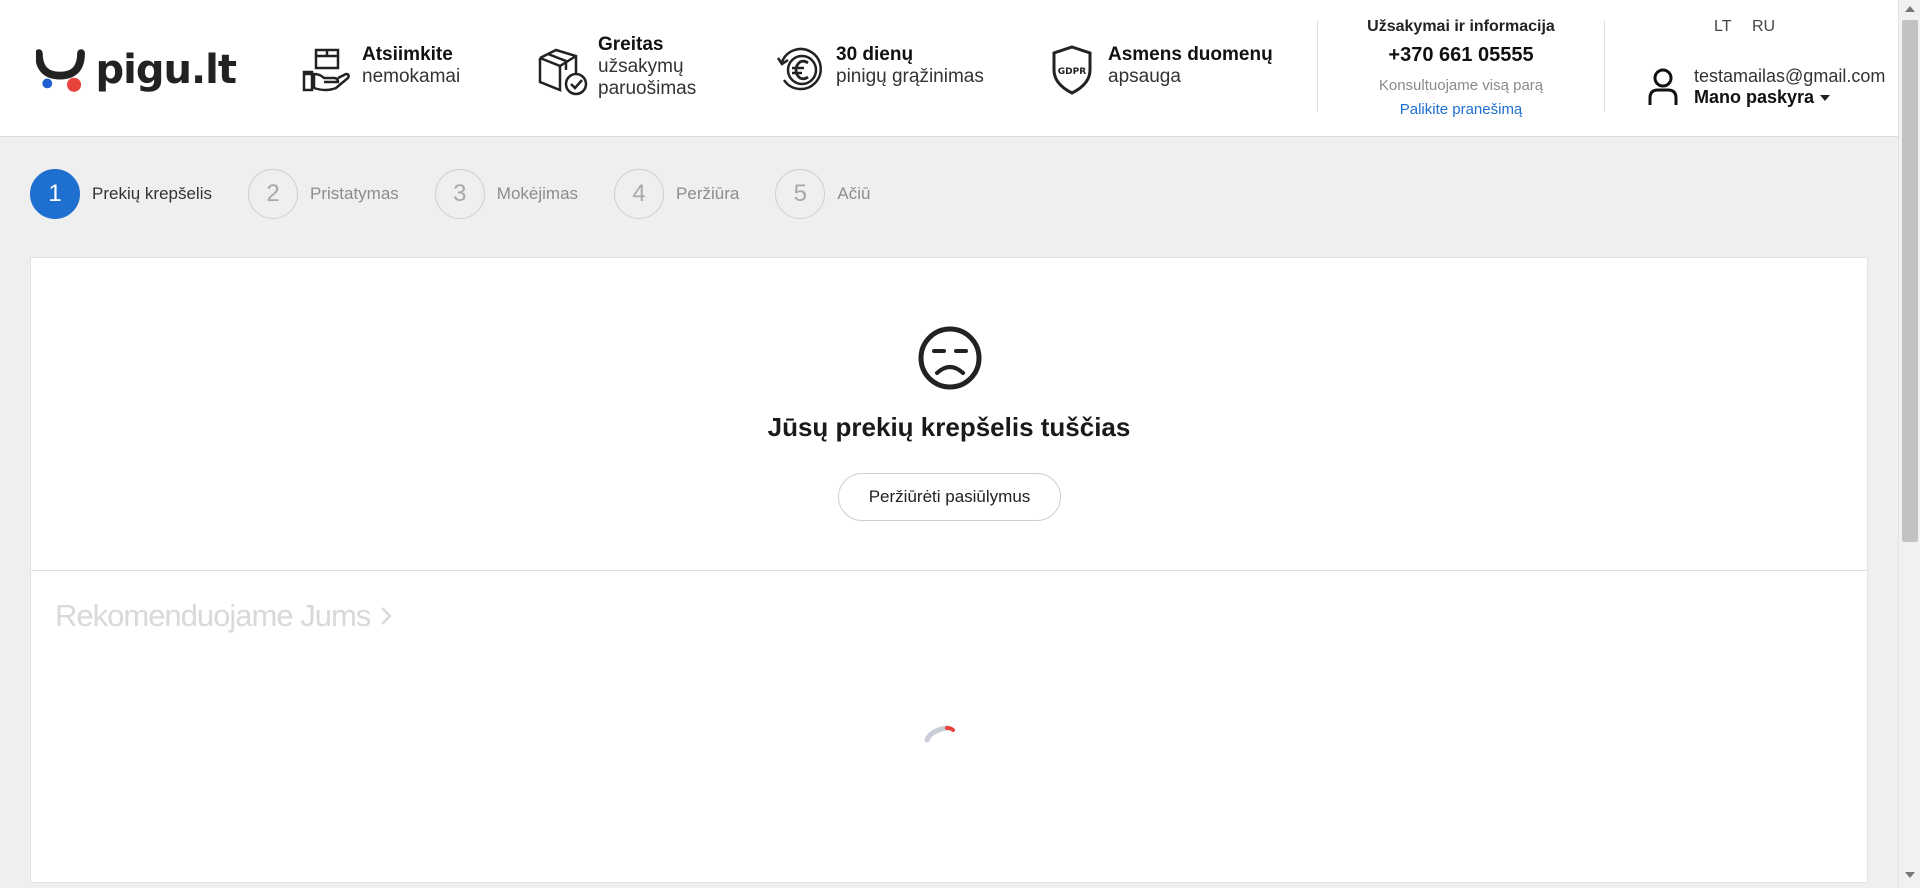 This screenshot has width=1920, height=888. Describe the element at coordinates (55, 194) in the screenshot. I see `step-number: 1` at that location.